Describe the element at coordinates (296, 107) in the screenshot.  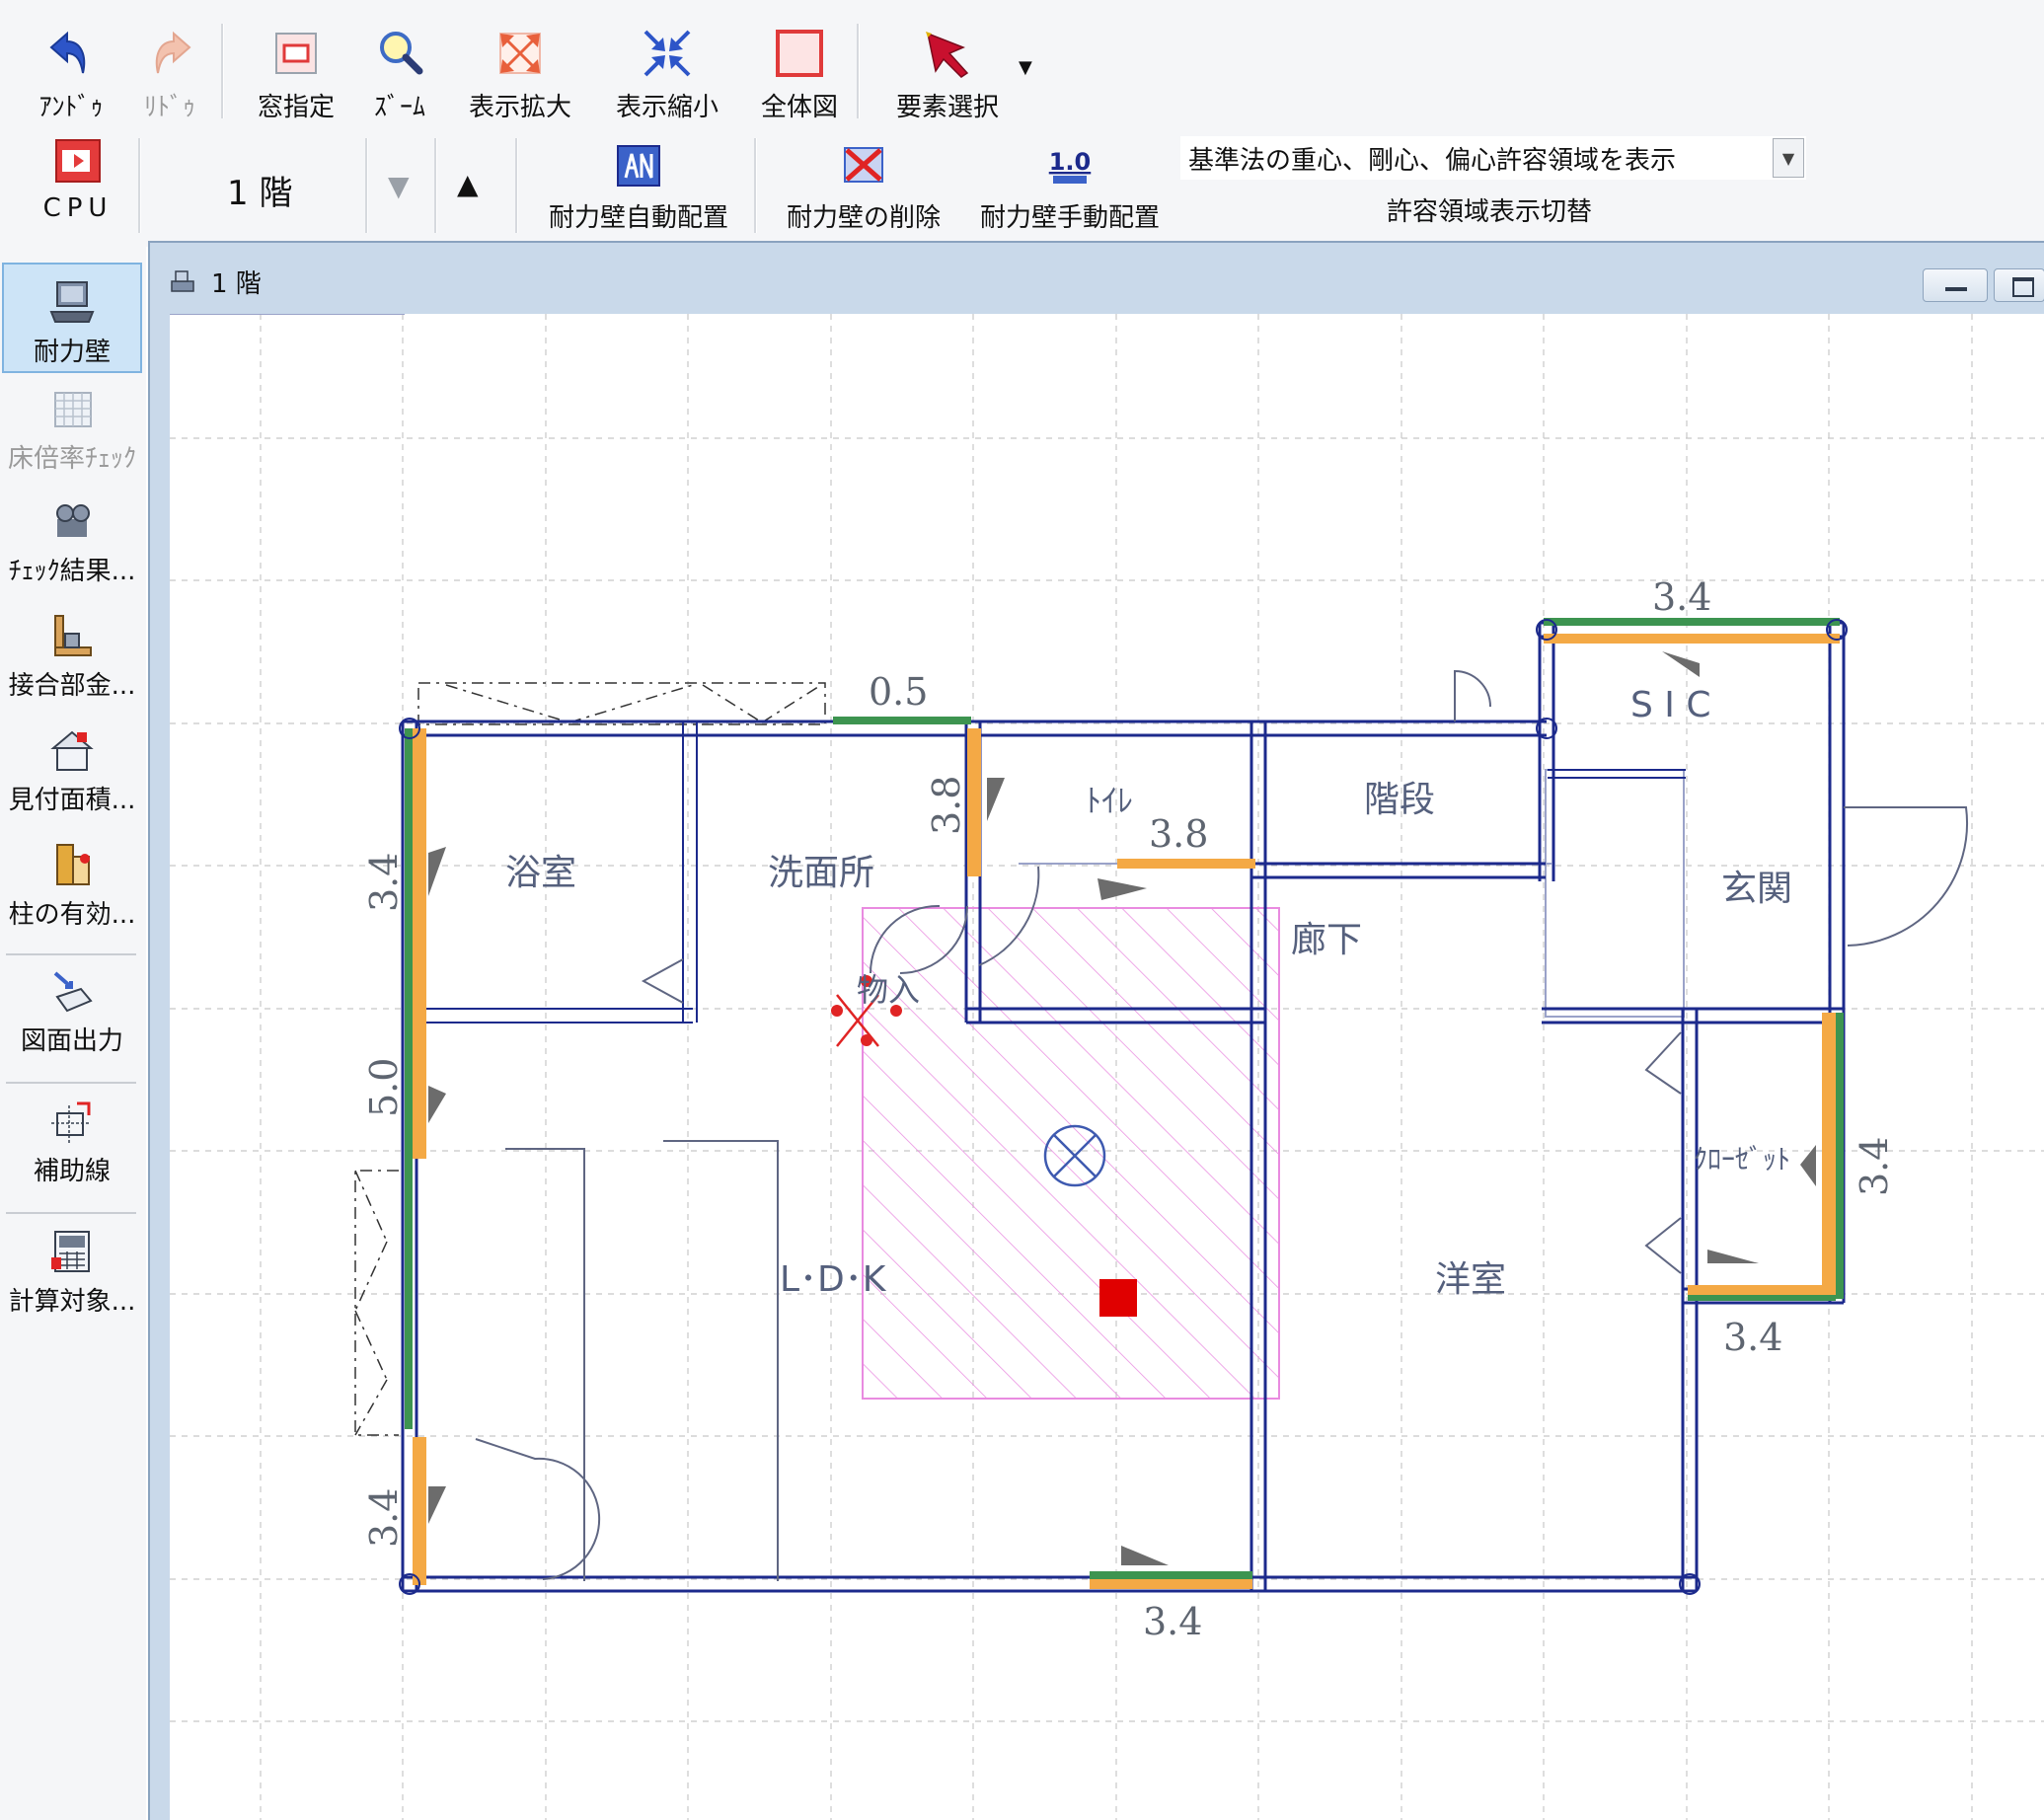
I see `window-label: 窓指定` at that location.